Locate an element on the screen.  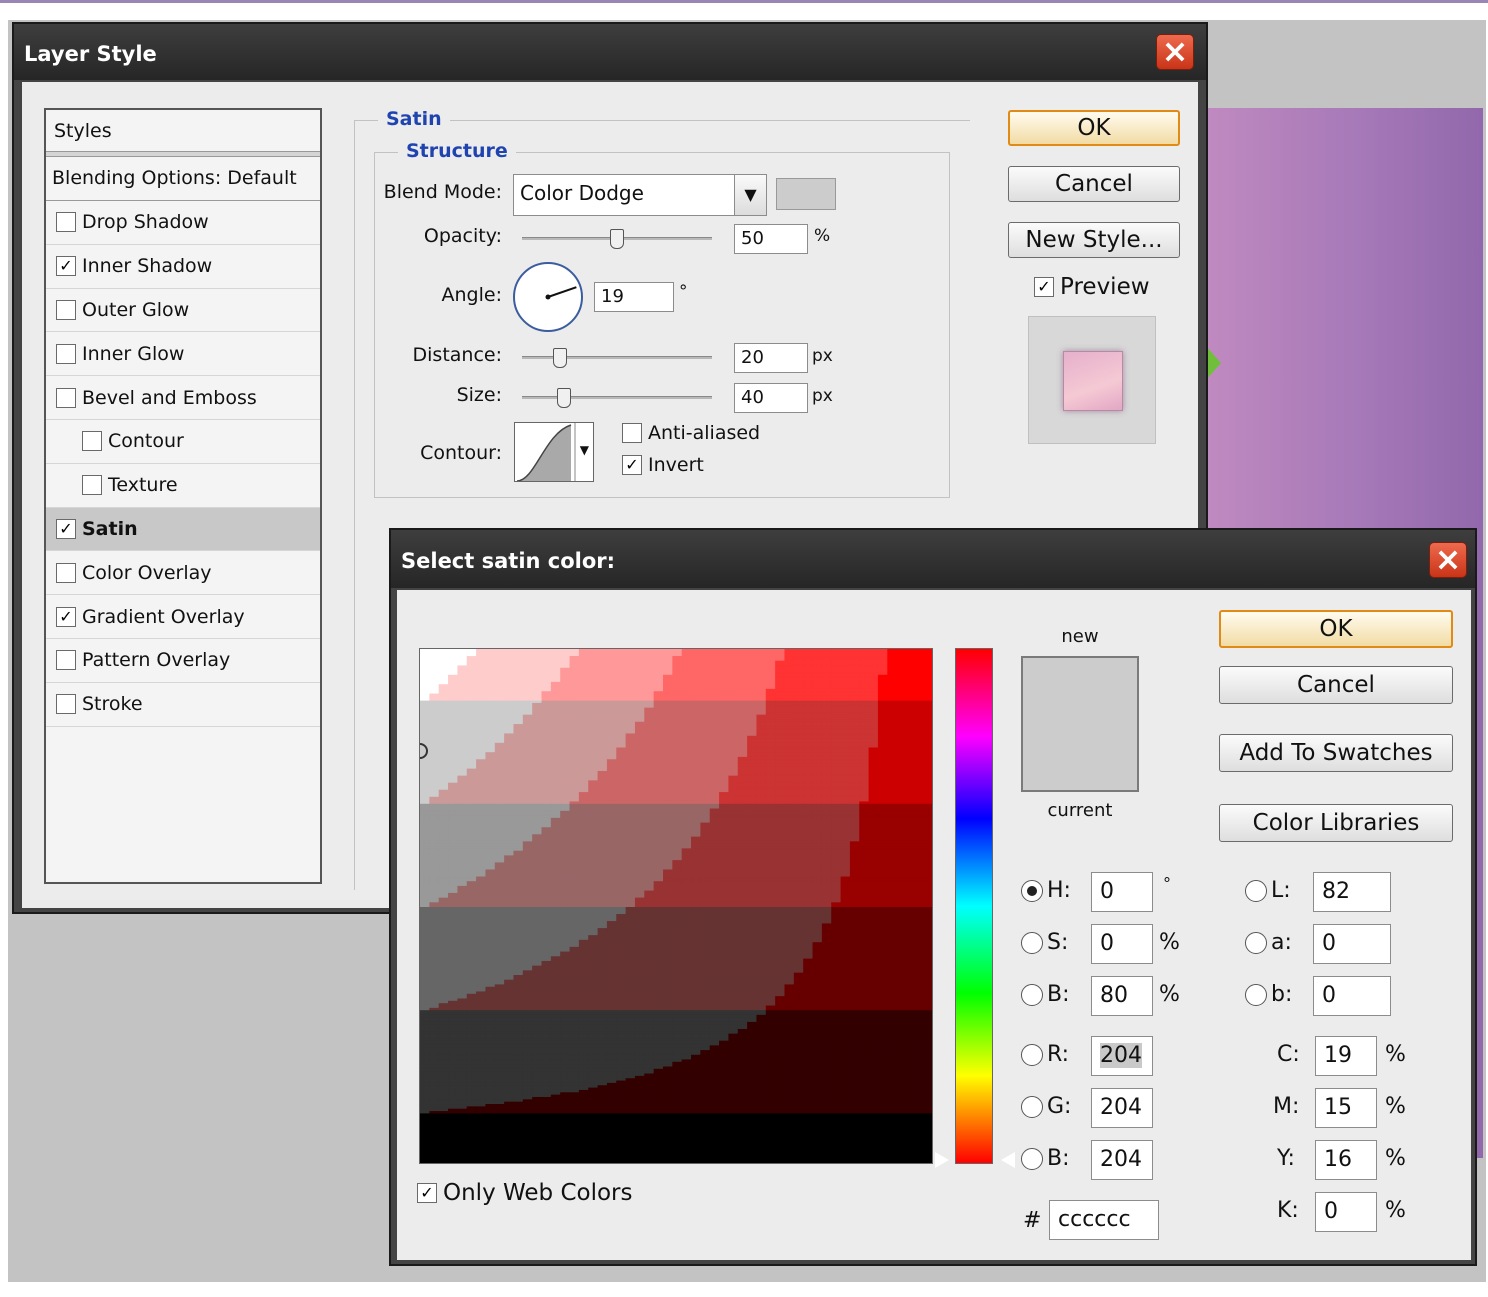
satin-color-swatch is located at coordinates (806, 194).